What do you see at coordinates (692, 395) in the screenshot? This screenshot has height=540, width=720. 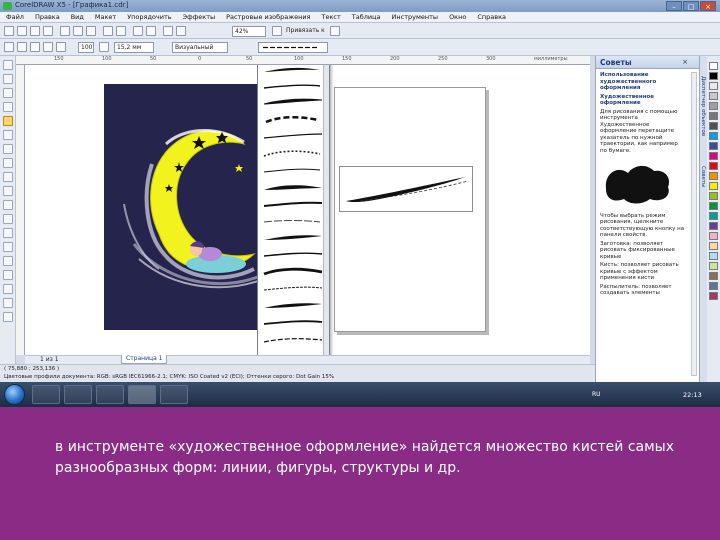 I see `system-clock: 22:13` at bounding box center [692, 395].